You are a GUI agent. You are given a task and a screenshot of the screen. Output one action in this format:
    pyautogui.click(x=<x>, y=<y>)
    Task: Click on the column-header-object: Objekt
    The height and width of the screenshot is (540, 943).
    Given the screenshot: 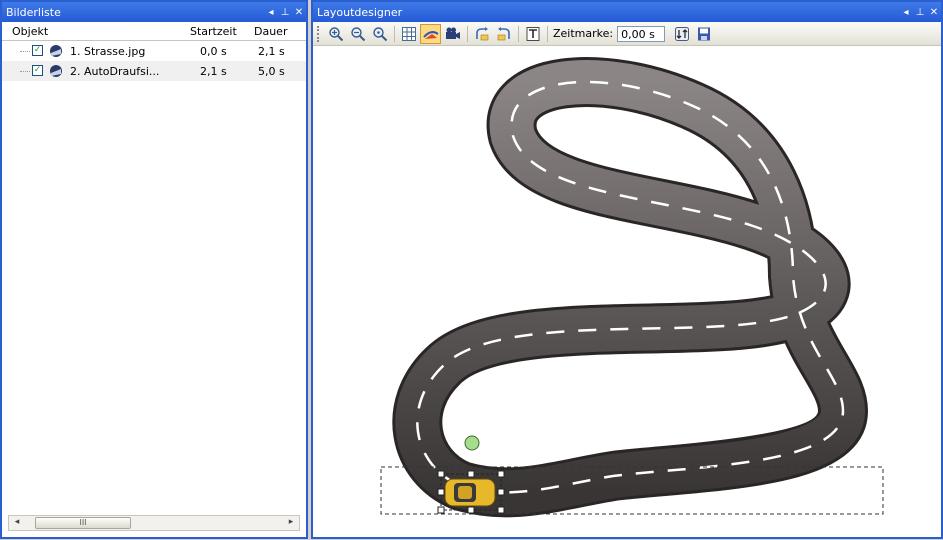 What is the action you would take?
    pyautogui.click(x=30, y=31)
    